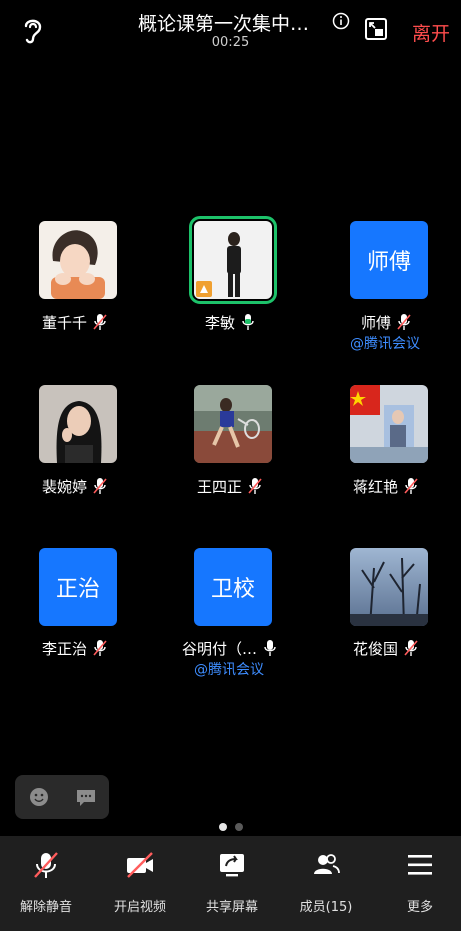 The width and height of the screenshot is (461, 931). What do you see at coordinates (389, 260) in the screenshot?
I see `avatar: 师傅` at bounding box center [389, 260].